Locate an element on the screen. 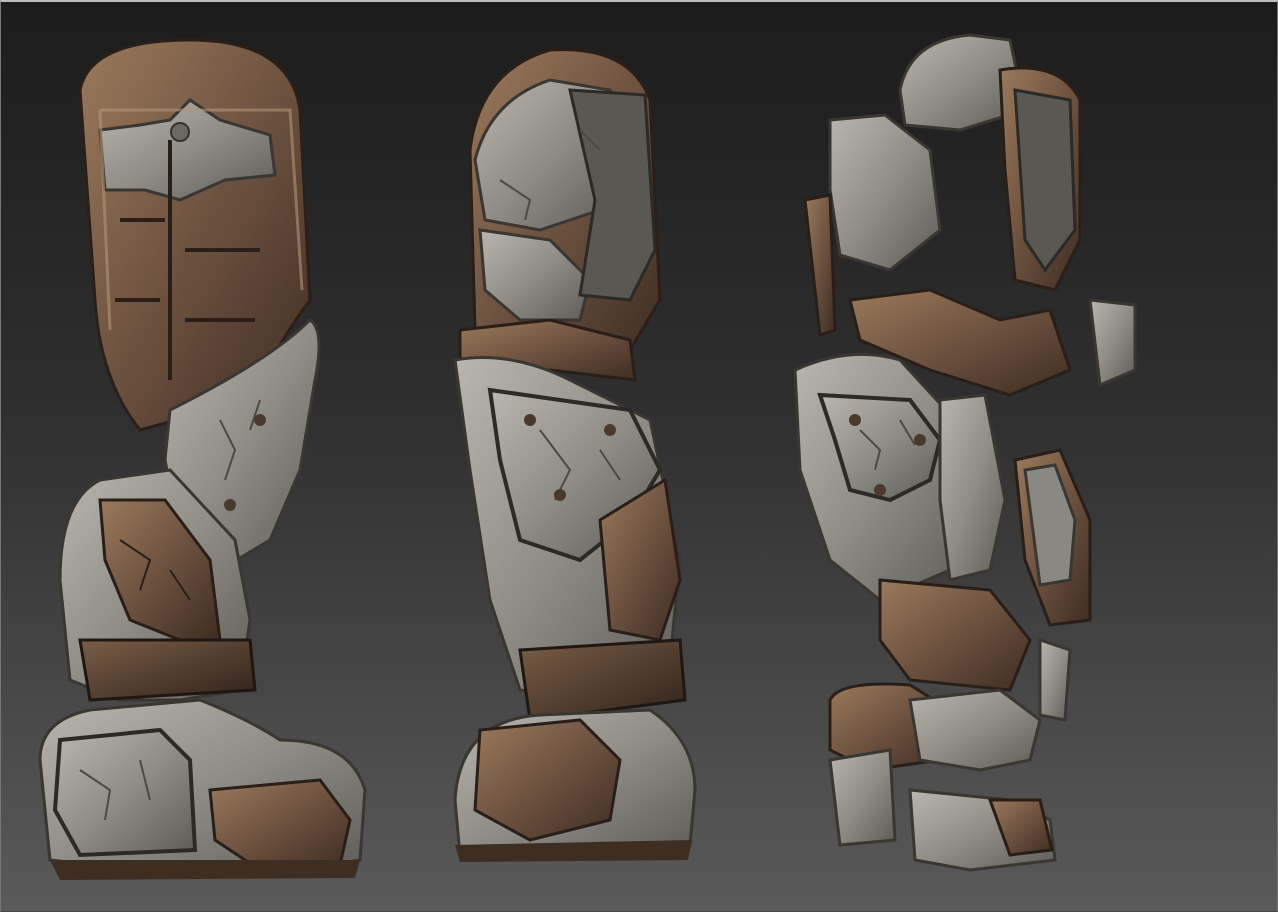 The height and width of the screenshot is (912, 1278). ankle-piece is located at coordinates (955, 635).